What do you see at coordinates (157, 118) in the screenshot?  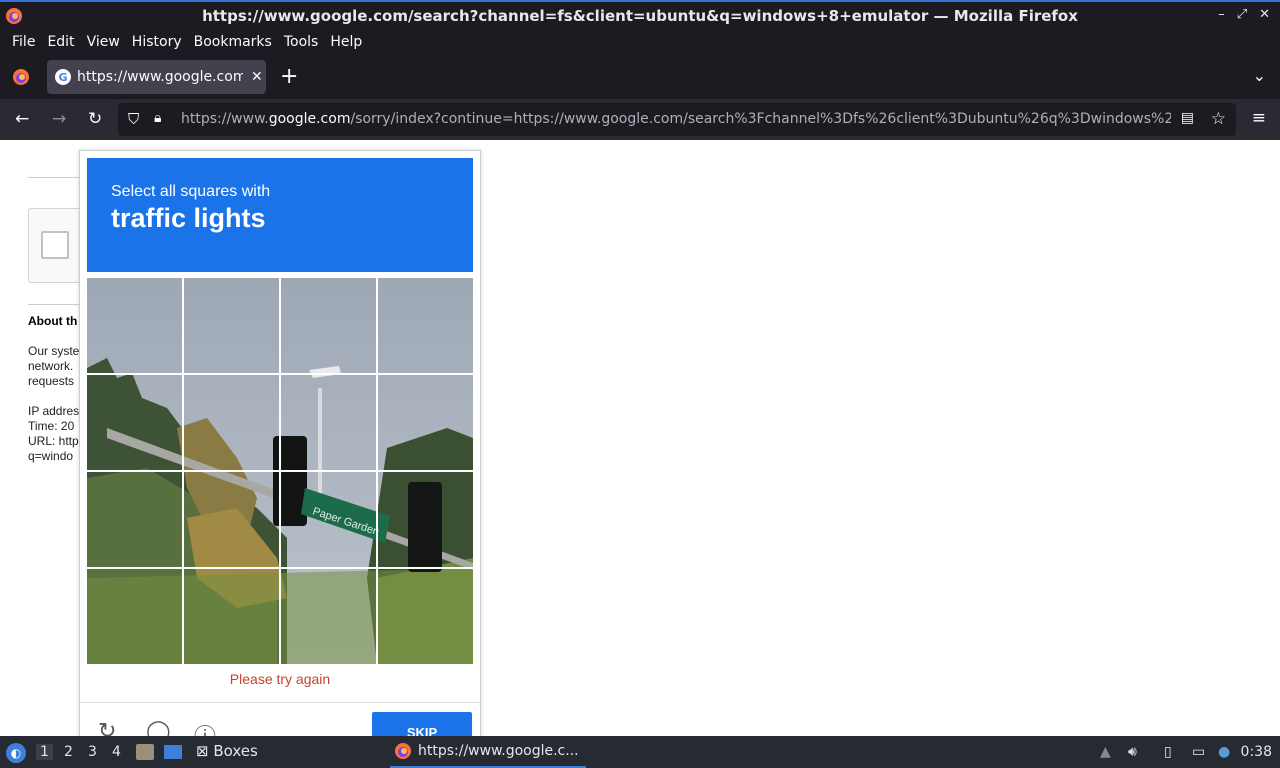 I see `lock-icon: 🔒︎` at bounding box center [157, 118].